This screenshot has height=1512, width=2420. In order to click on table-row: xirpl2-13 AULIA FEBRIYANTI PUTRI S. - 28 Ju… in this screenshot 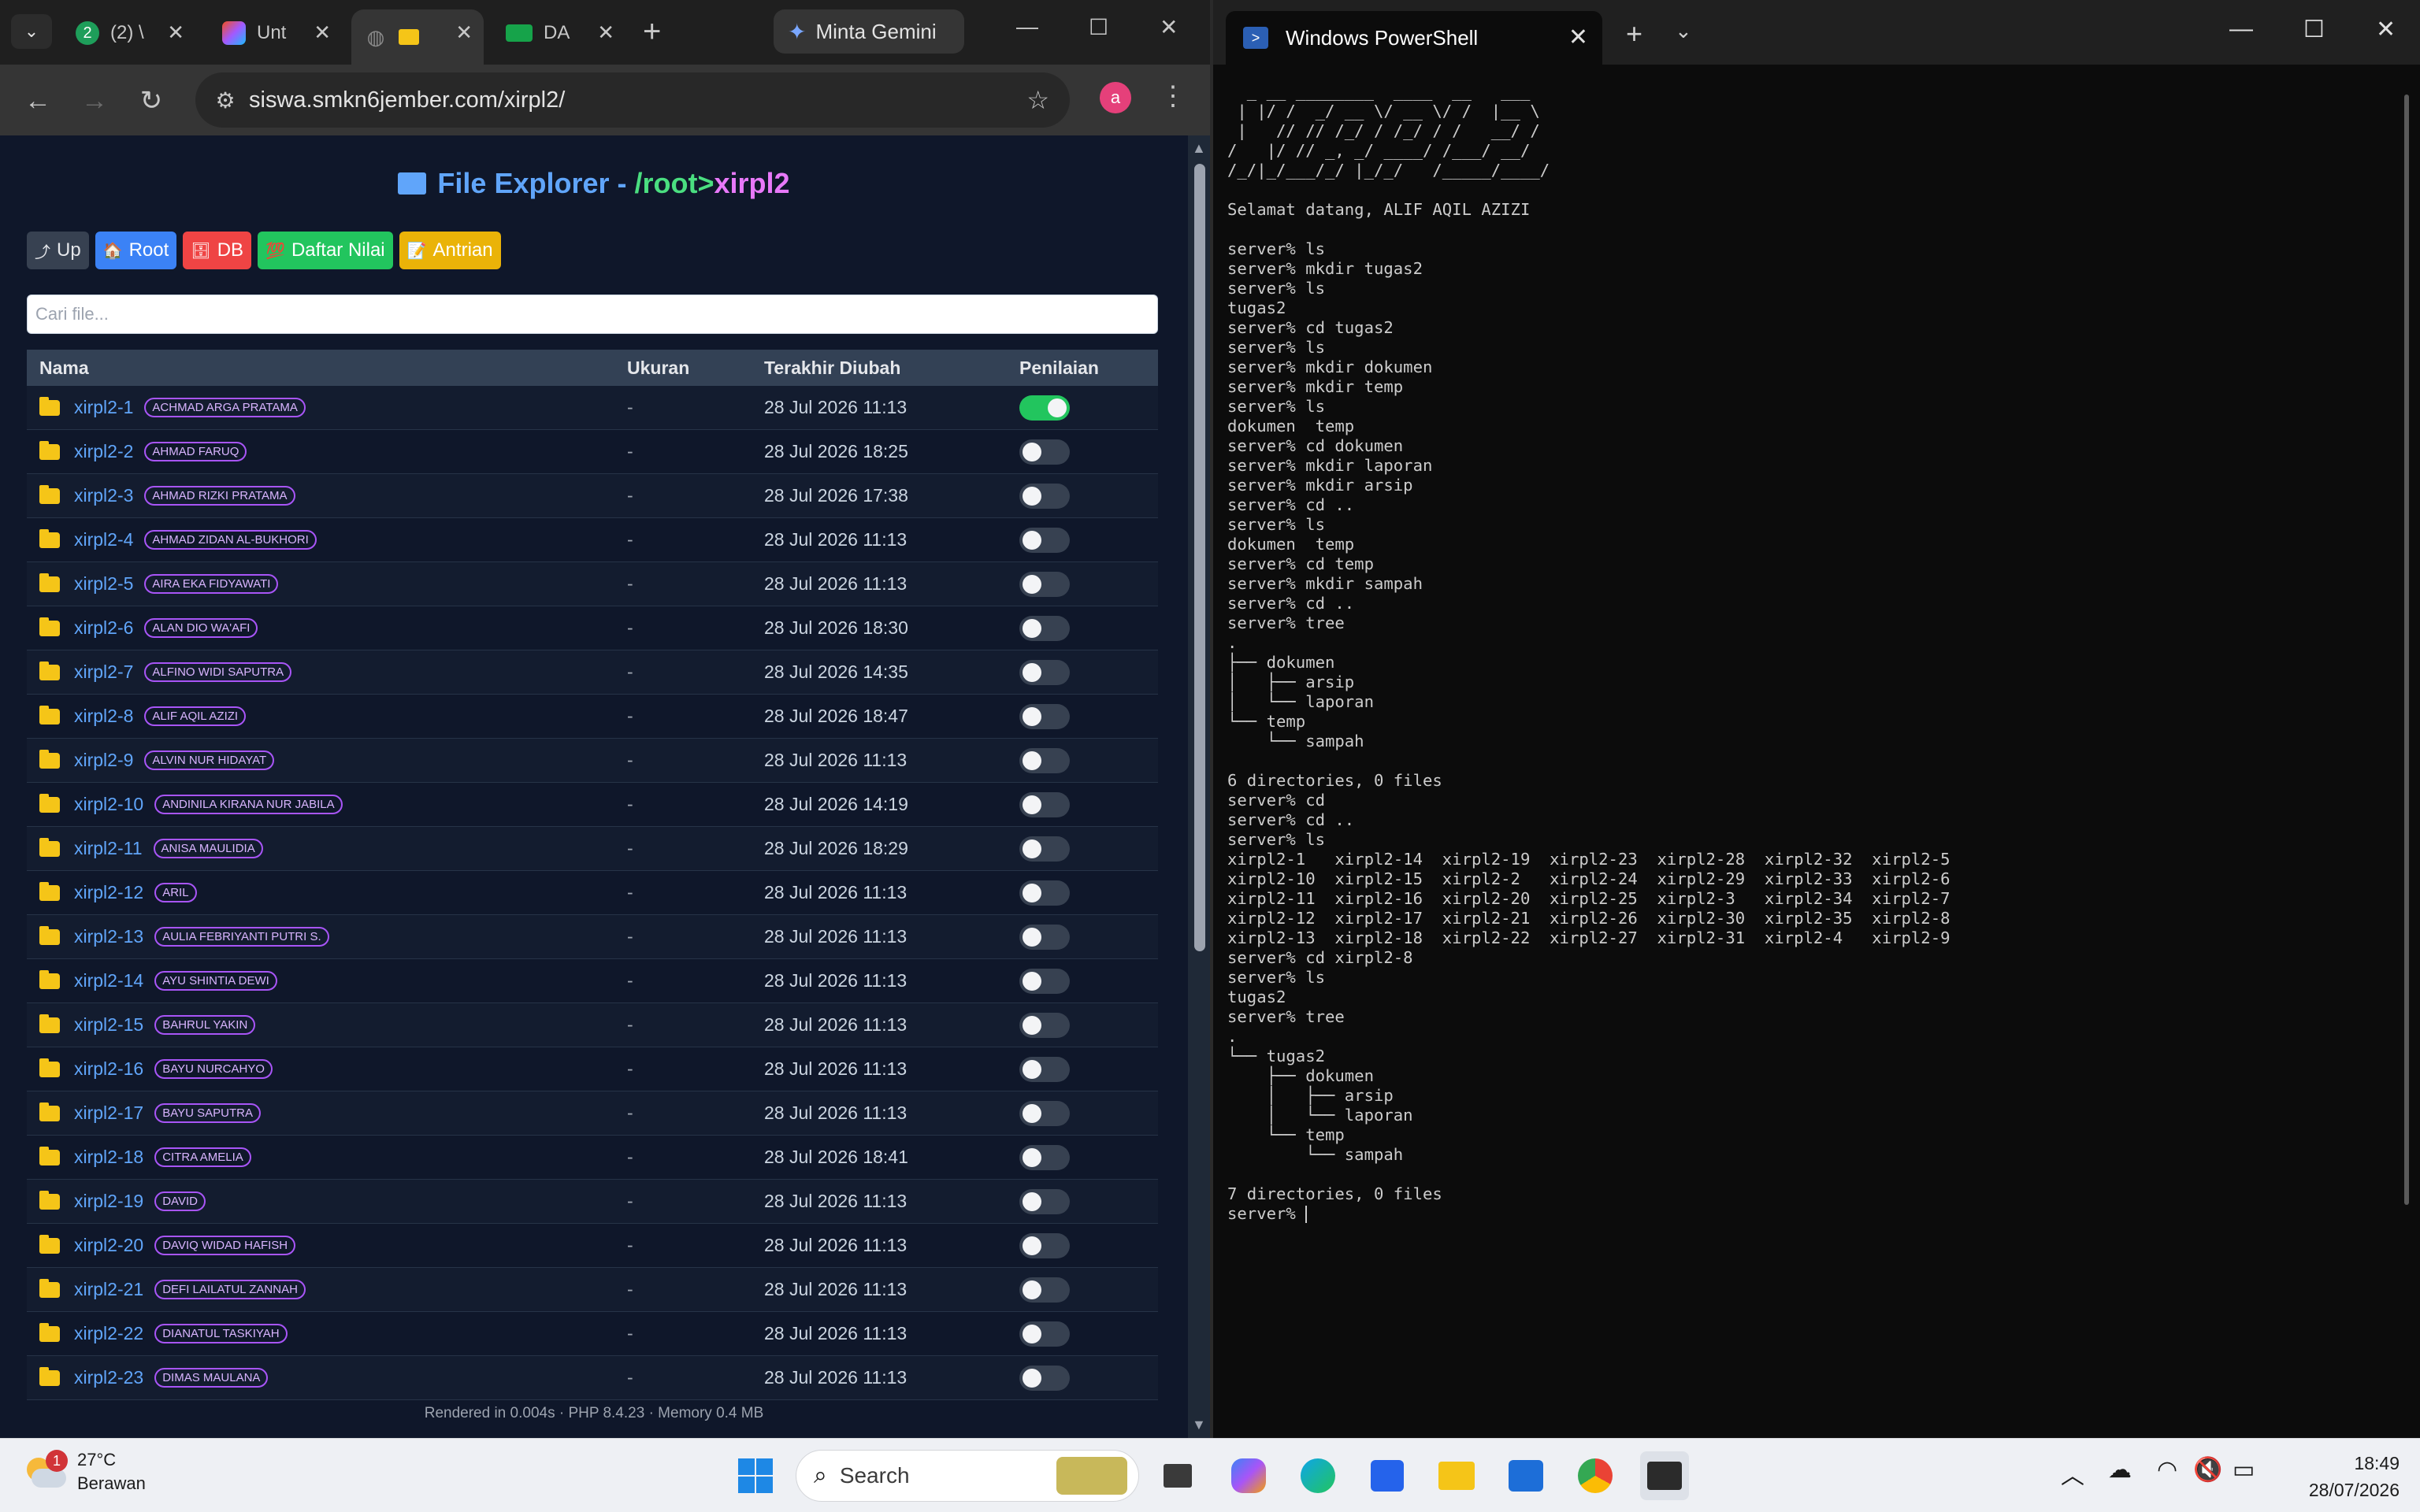, I will do `click(592, 937)`.